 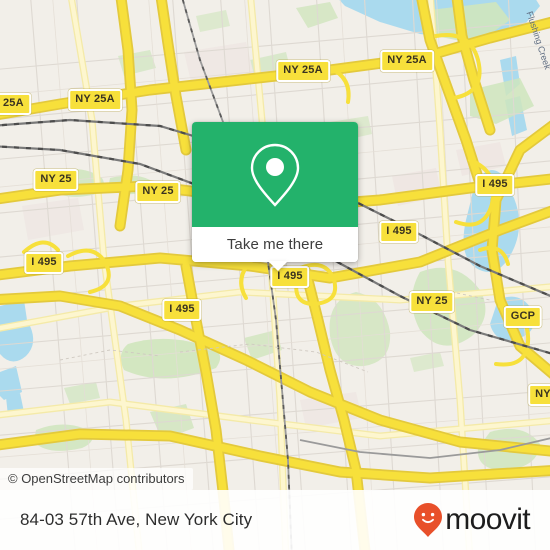 I want to click on location-pin-icon, so click(x=275, y=175).